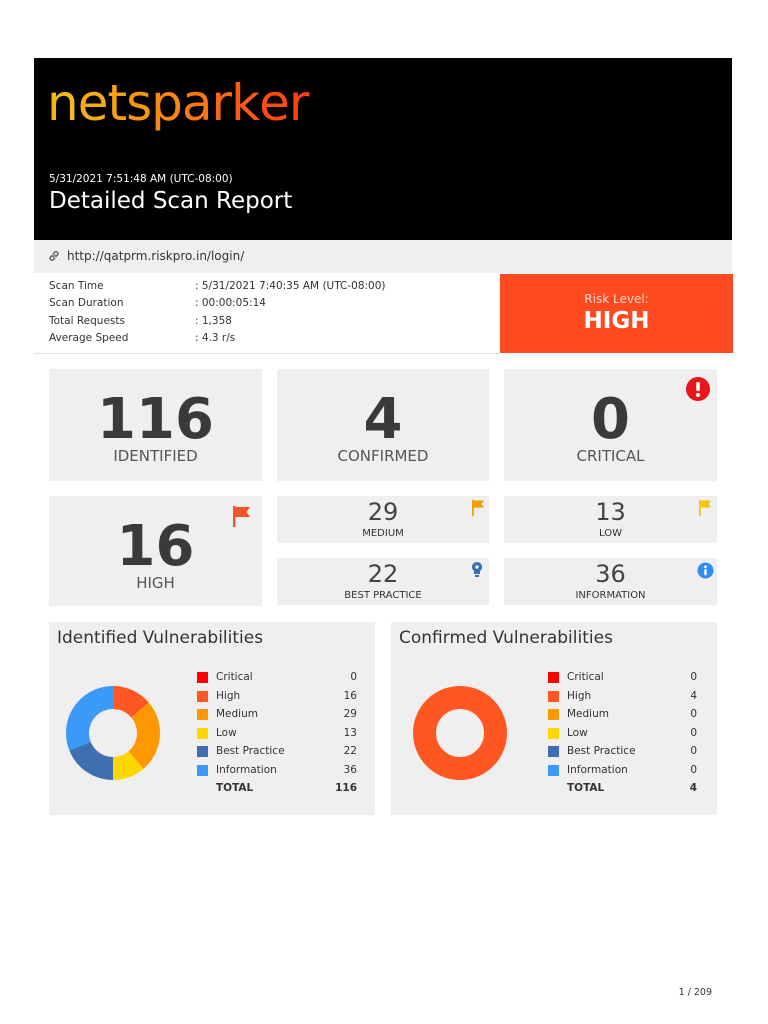 This screenshot has height=1024, width=768. I want to click on high-card: 16 HIGH, so click(155, 551).